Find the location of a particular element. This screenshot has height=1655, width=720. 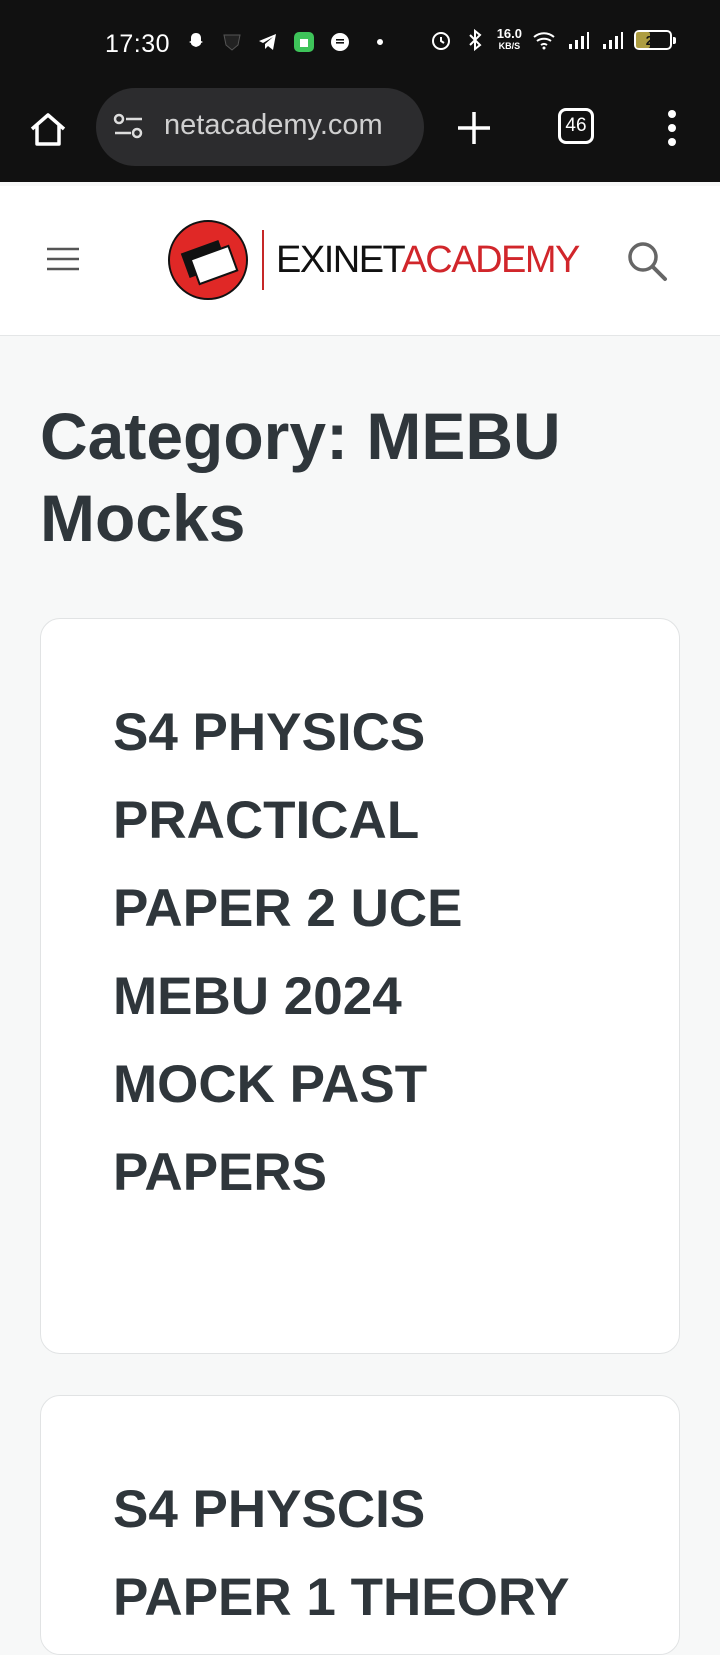

browser-toolbar: netacademy.com 46 is located at coordinates (360, 135).